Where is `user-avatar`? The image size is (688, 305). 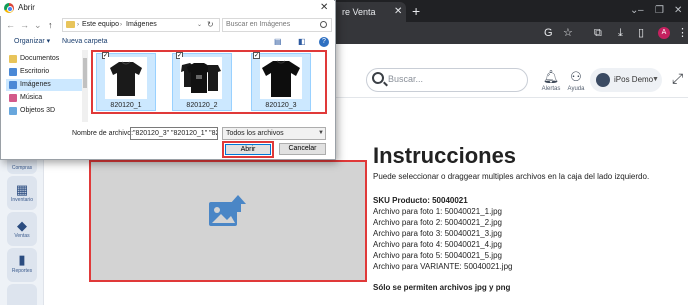
user-avatar is located at coordinates (603, 80).